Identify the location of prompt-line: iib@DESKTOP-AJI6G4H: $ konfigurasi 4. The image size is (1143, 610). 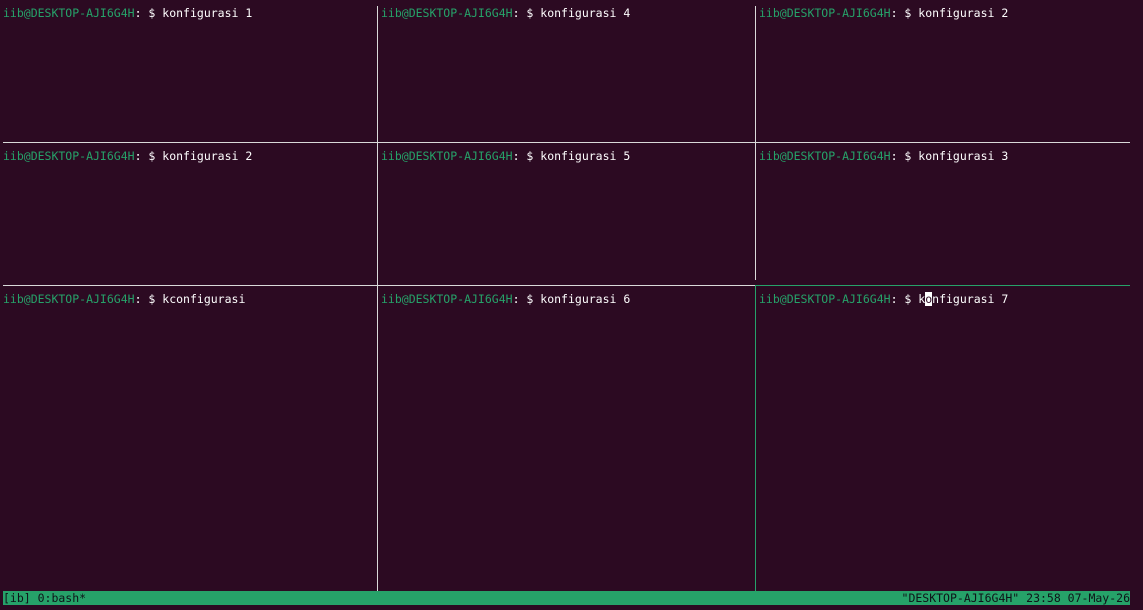
(505, 13).